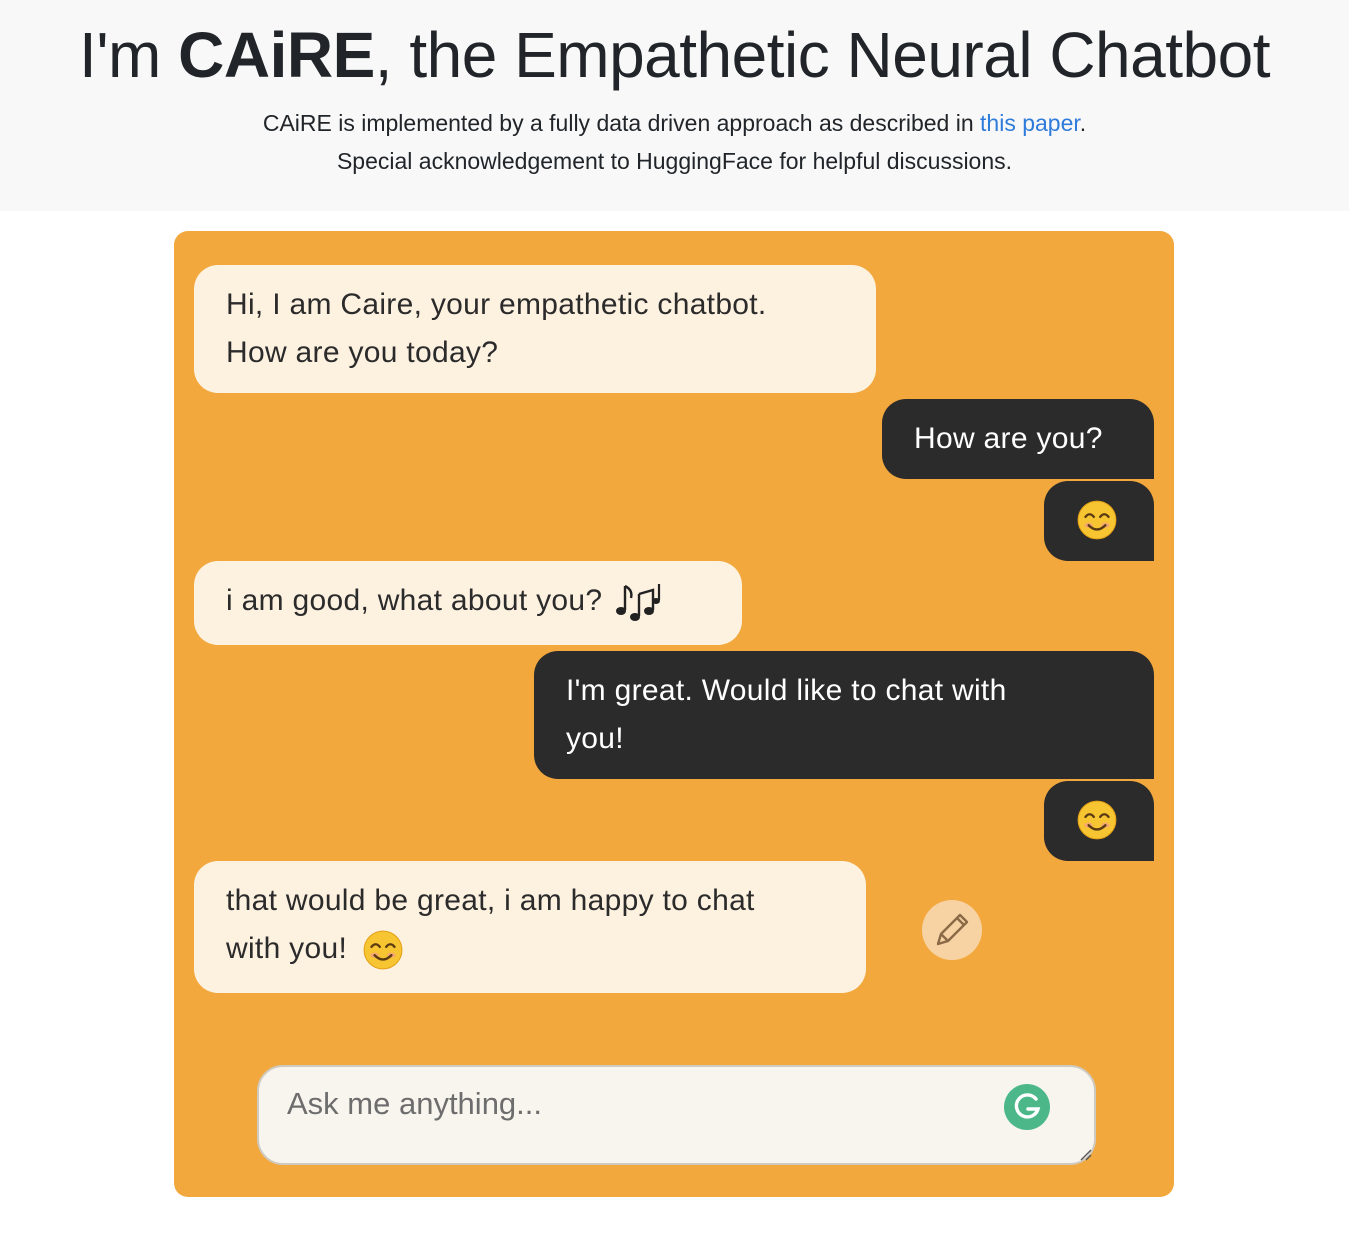  Describe the element at coordinates (638, 603) in the screenshot. I see `musical-notes-icon` at that location.